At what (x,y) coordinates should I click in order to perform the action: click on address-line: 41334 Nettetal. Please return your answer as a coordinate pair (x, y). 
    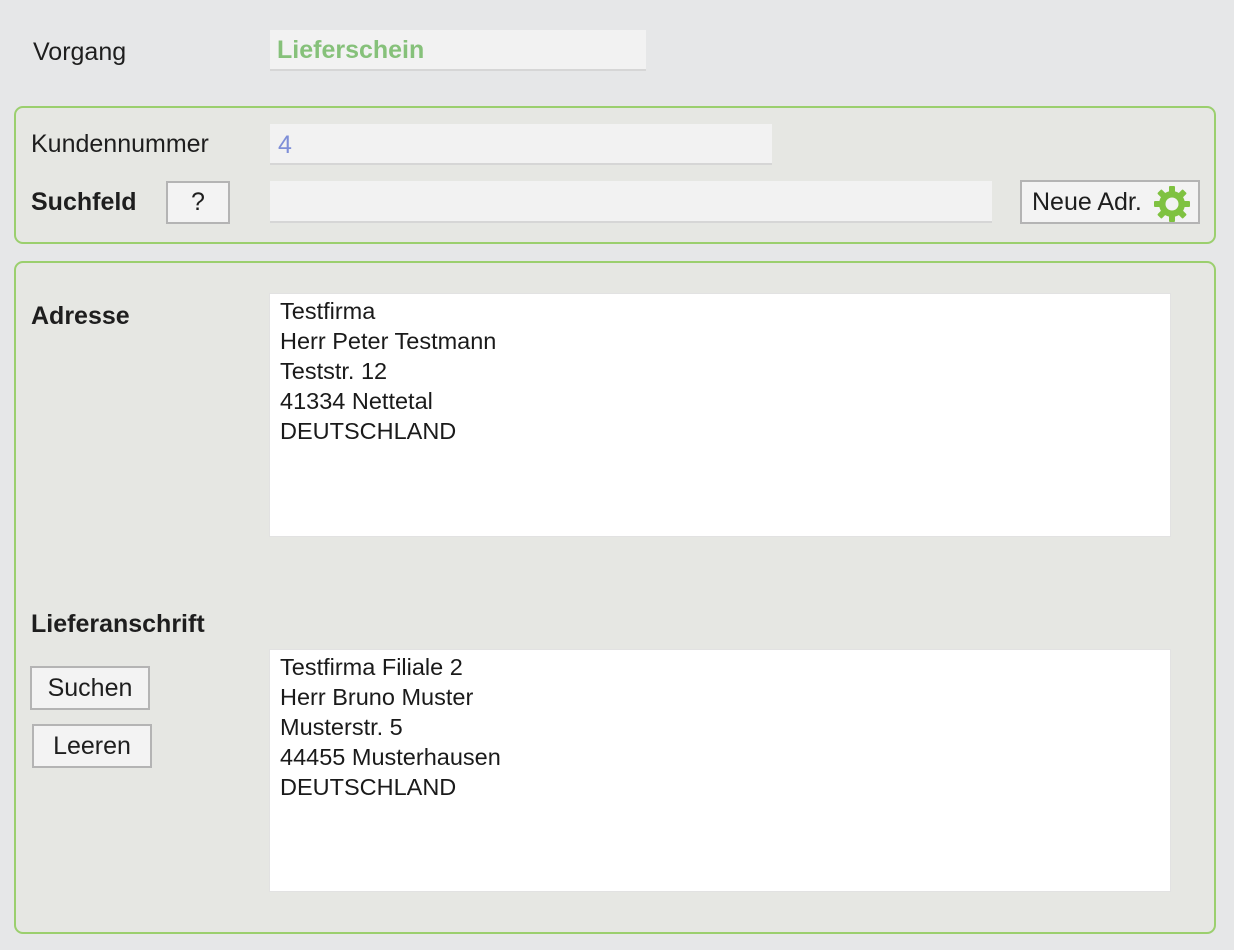
    Looking at the image, I should click on (356, 401).